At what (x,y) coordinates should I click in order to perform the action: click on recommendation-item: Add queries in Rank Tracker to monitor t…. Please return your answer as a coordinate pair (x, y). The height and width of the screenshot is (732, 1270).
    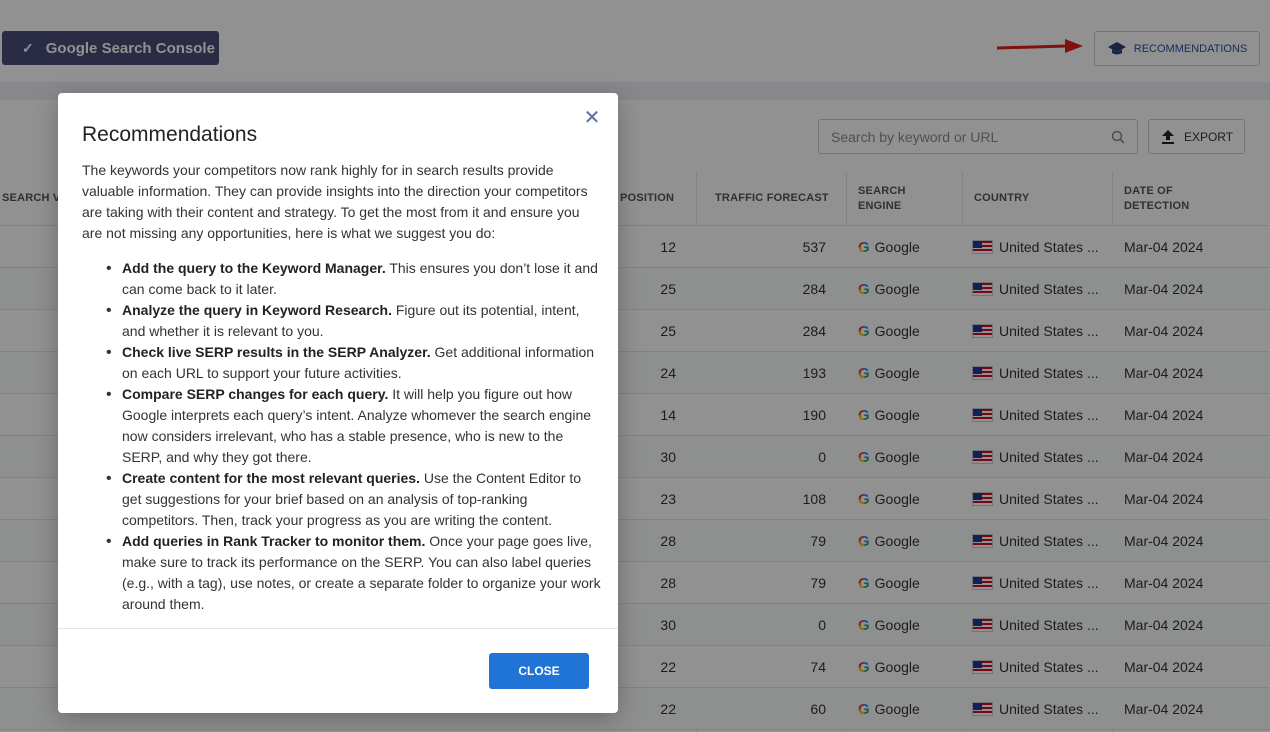
    Looking at the image, I should click on (354, 573).